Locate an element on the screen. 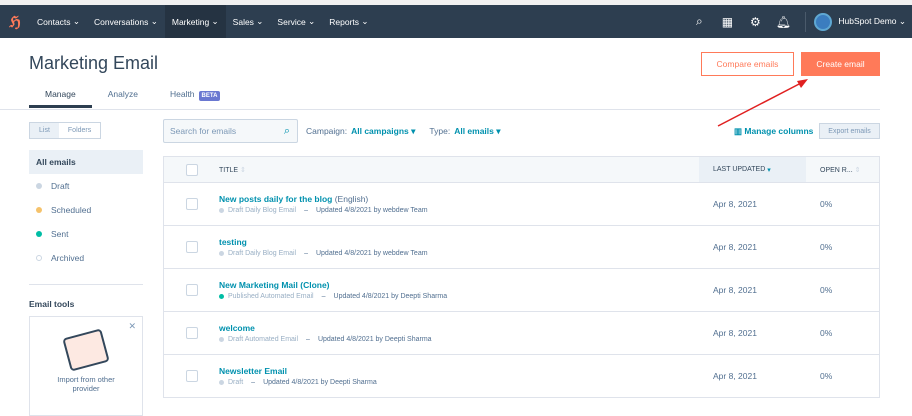 This screenshot has width=912, height=416. annotation-arrow is located at coordinates (762, 103).